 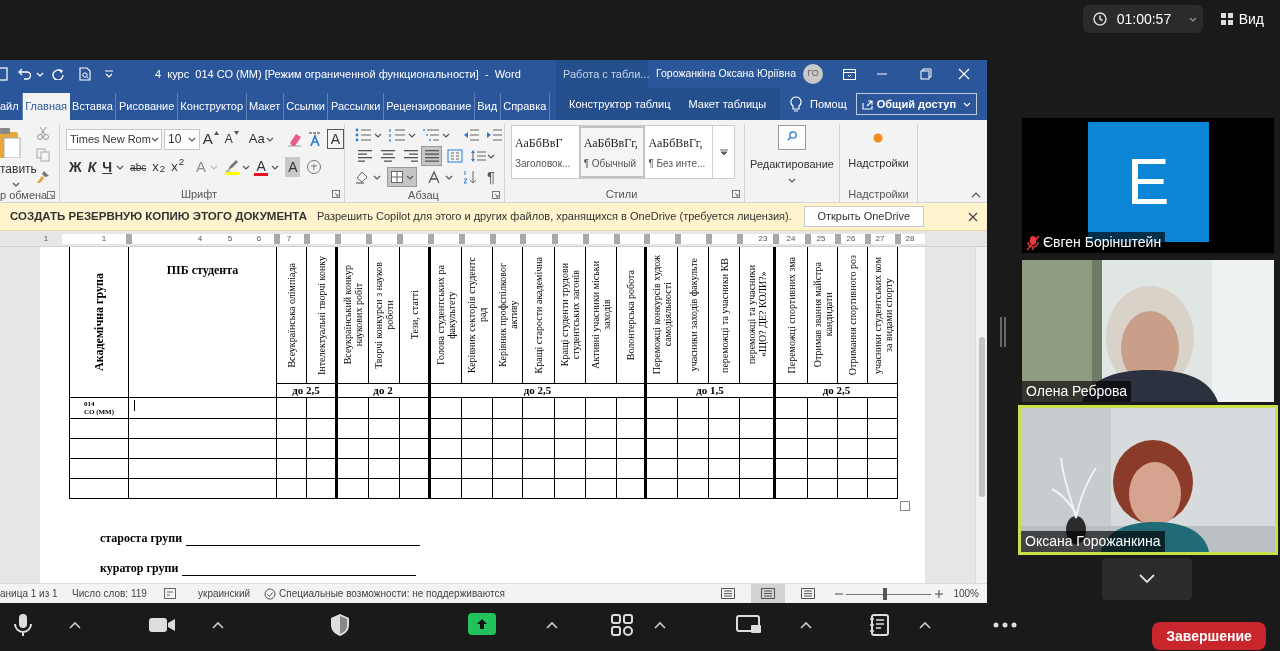 I want to click on share-button: Общий доступ, so click(x=916, y=104).